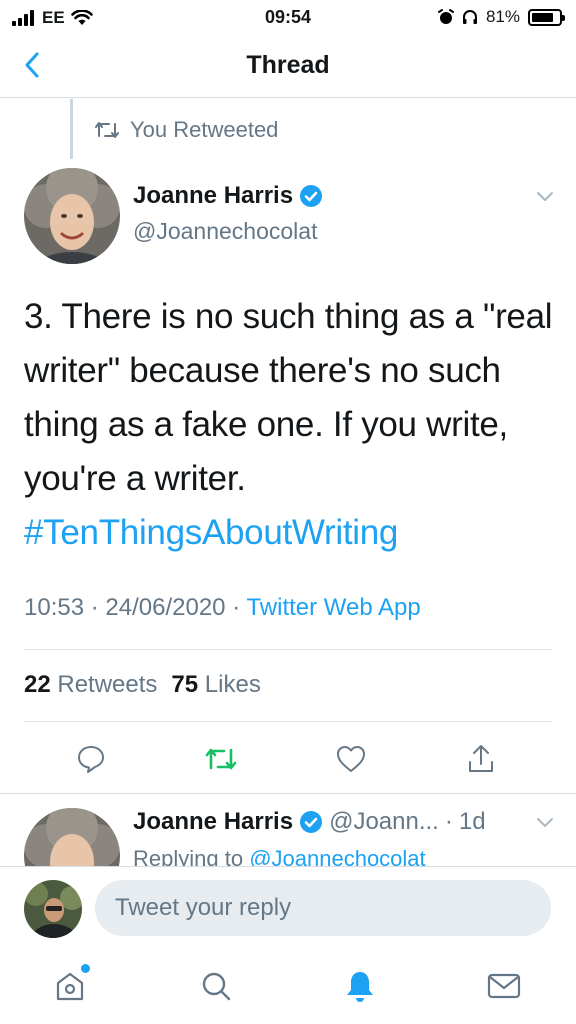 The width and height of the screenshot is (576, 1024). I want to click on replying-to-mention: @Joannechocolat, so click(337, 856).